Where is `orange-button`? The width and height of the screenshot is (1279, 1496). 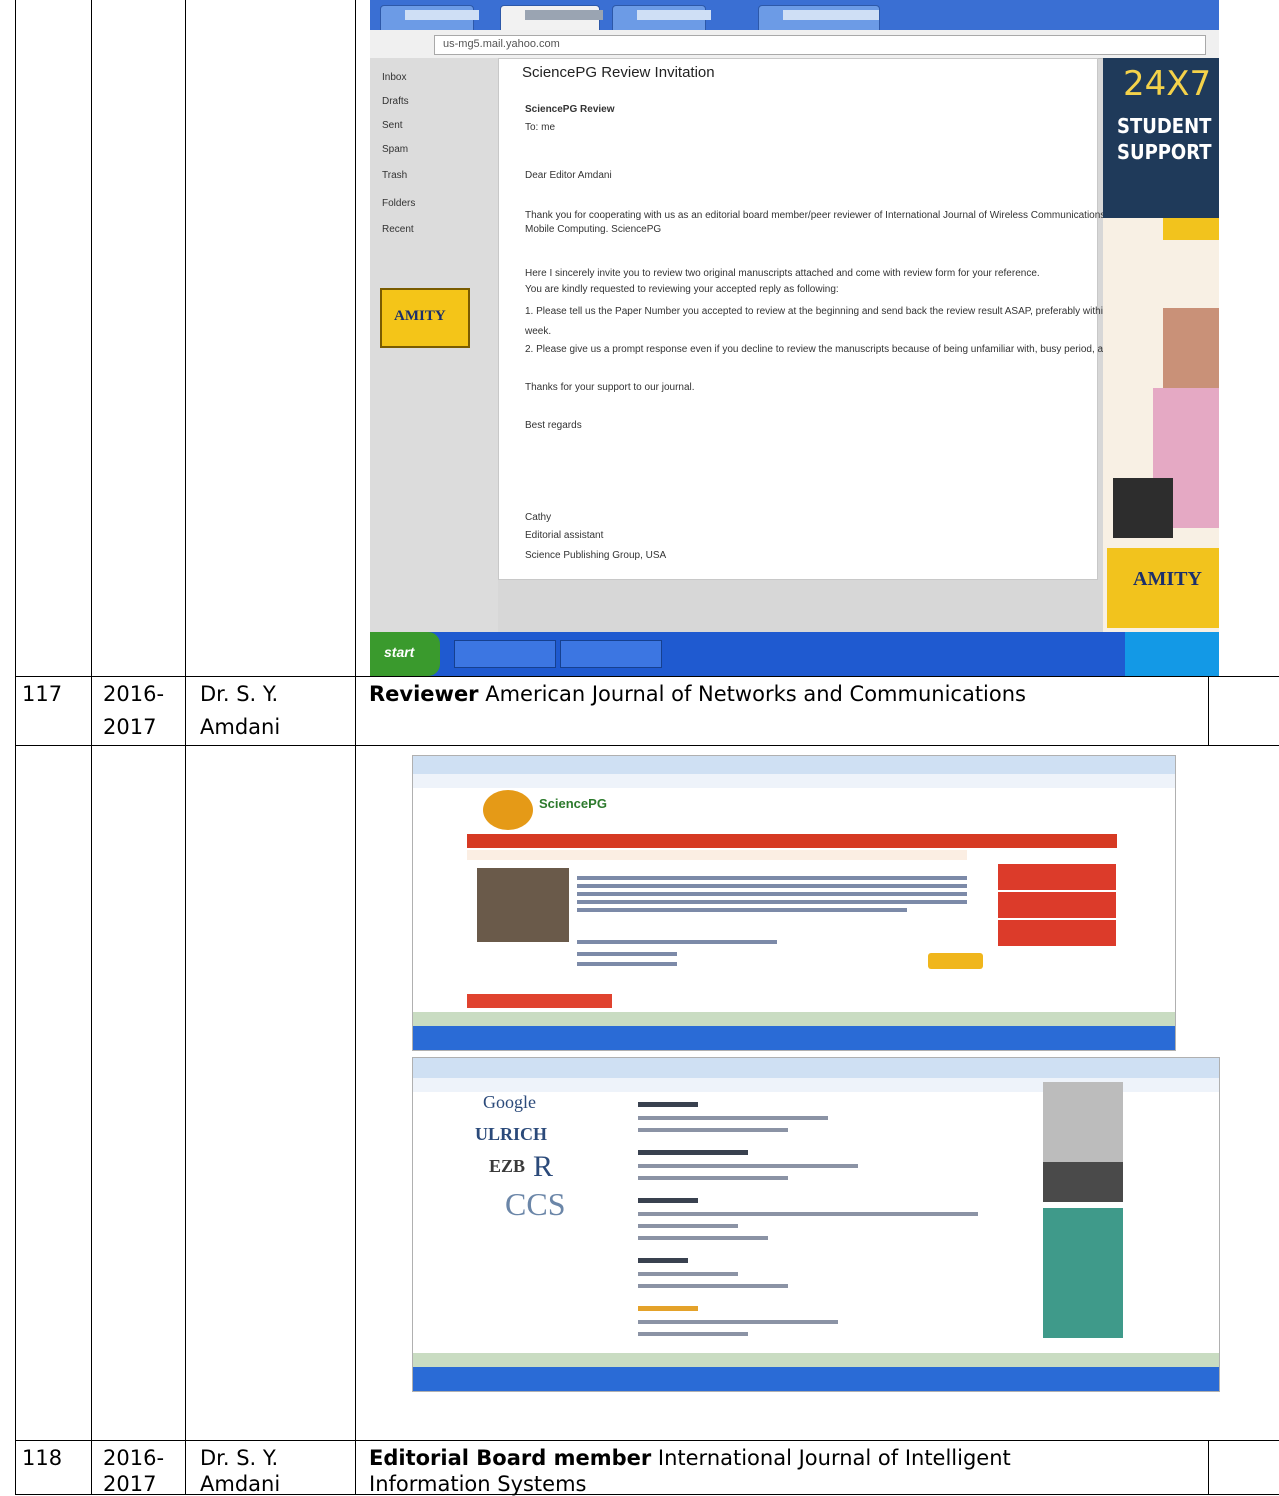 orange-button is located at coordinates (955, 961).